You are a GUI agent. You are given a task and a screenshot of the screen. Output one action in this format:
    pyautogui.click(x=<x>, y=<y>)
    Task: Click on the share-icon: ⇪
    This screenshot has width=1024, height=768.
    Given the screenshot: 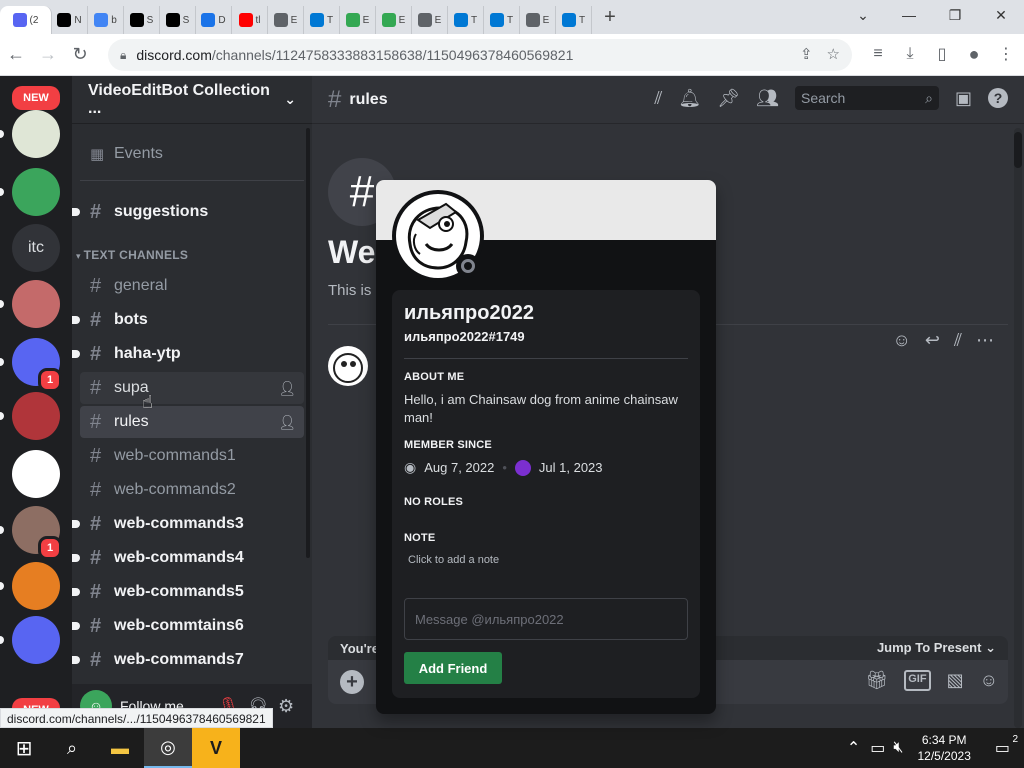 What is the action you would take?
    pyautogui.click(x=806, y=54)
    